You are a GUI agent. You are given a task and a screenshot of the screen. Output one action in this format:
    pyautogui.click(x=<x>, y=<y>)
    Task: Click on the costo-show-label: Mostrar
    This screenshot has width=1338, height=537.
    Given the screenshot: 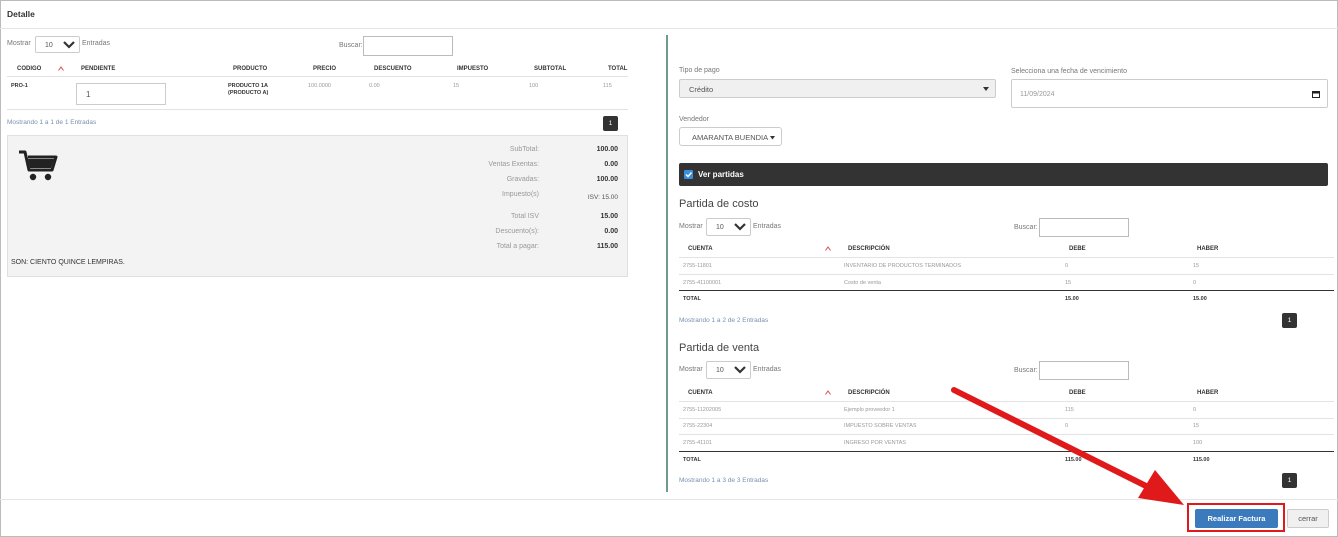 What is the action you would take?
    pyautogui.click(x=691, y=226)
    